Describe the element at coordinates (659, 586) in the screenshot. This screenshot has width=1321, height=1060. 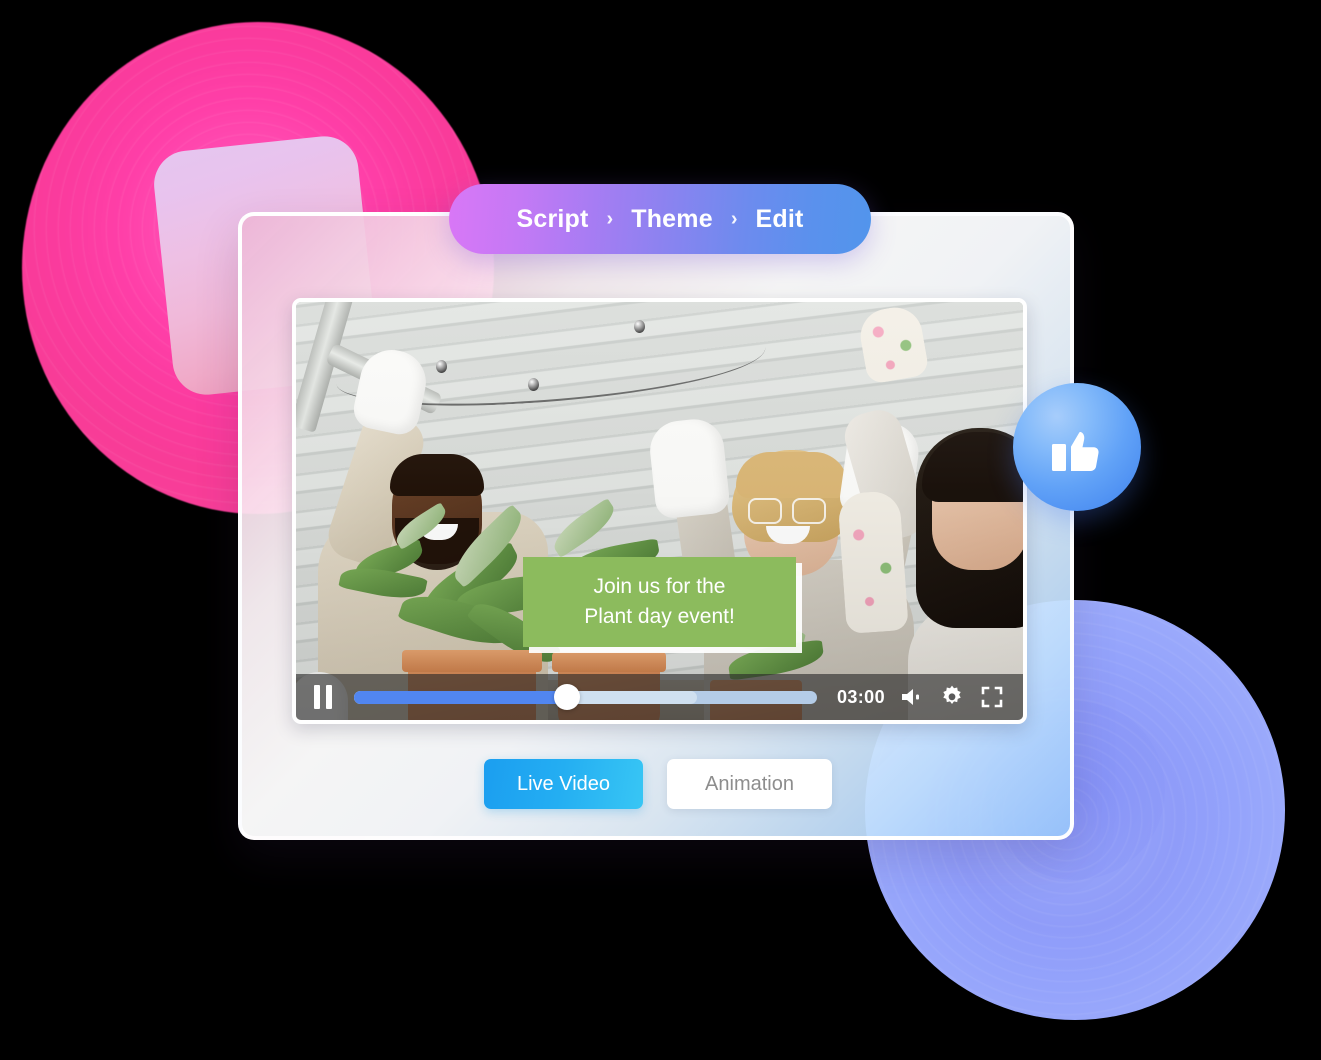
I see `caption-line-1: Join us for the` at that location.